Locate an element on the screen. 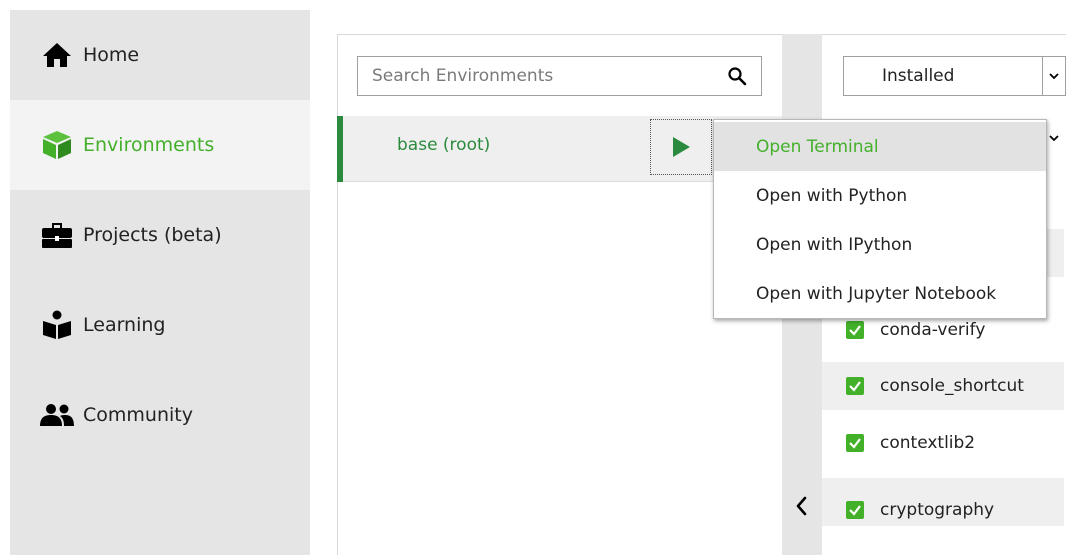  sidebar-item-community: Community is located at coordinates (160, 415).